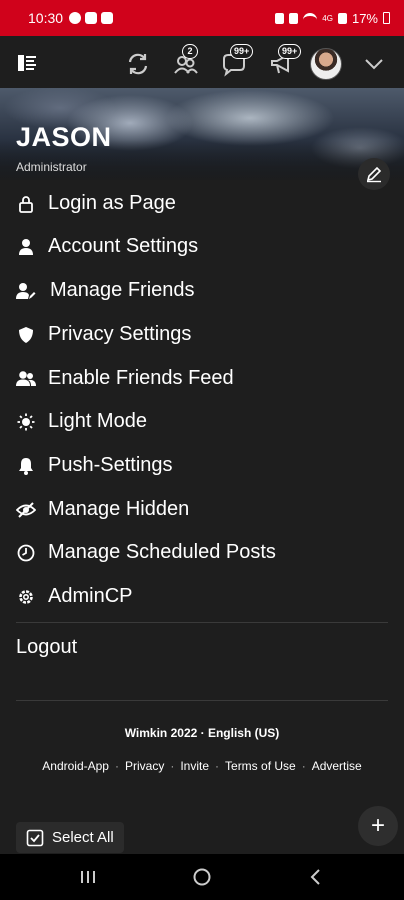  Describe the element at coordinates (202, 290) in the screenshot. I see `menu-item-manage-friends: Manage Friends` at that location.